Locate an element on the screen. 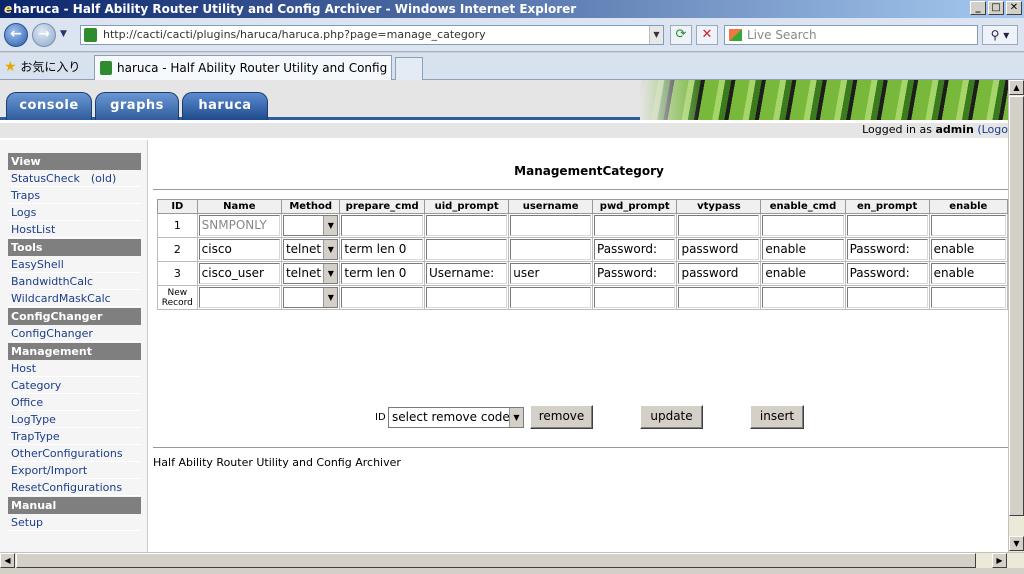 This screenshot has height=574, width=1024. sidebar-item-logs: Logs is located at coordinates (74, 212).